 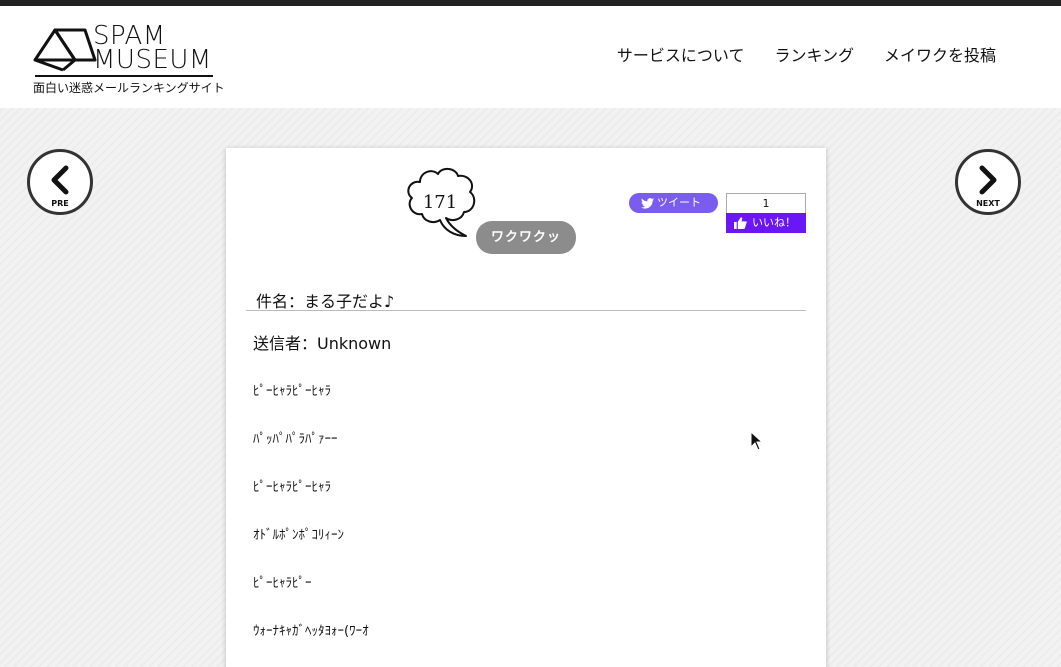 I want to click on mouse-cursor-icon, so click(x=757, y=441).